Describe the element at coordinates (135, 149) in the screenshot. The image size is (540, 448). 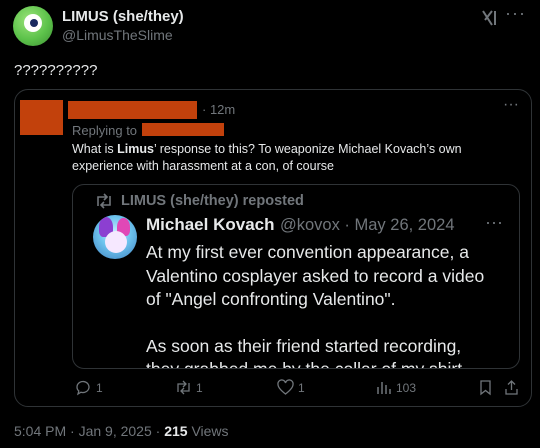
I see `mention-limus: Limus` at that location.